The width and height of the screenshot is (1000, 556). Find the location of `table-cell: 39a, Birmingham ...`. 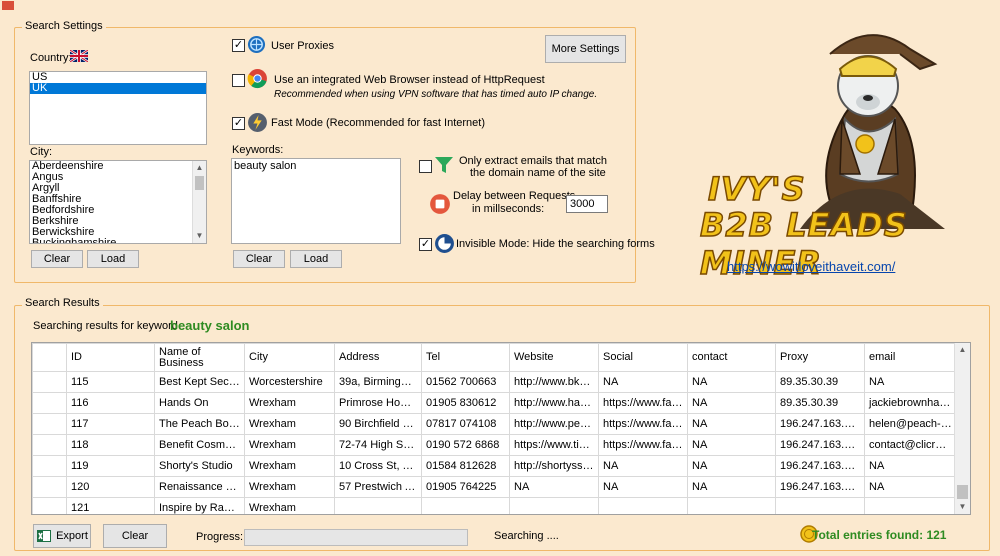

table-cell: 39a, Birmingham ... is located at coordinates (378, 382).